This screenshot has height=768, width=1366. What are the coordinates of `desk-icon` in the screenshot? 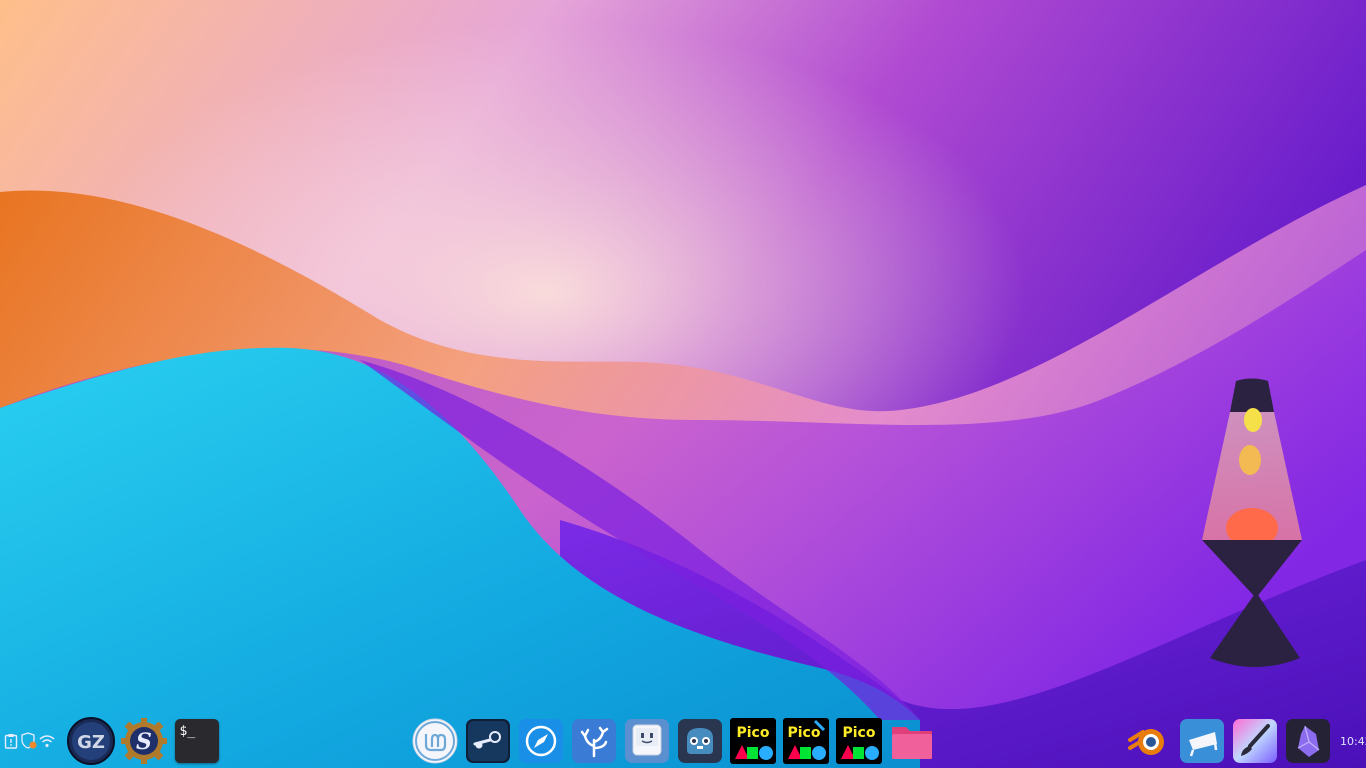 It's located at (1201, 741).